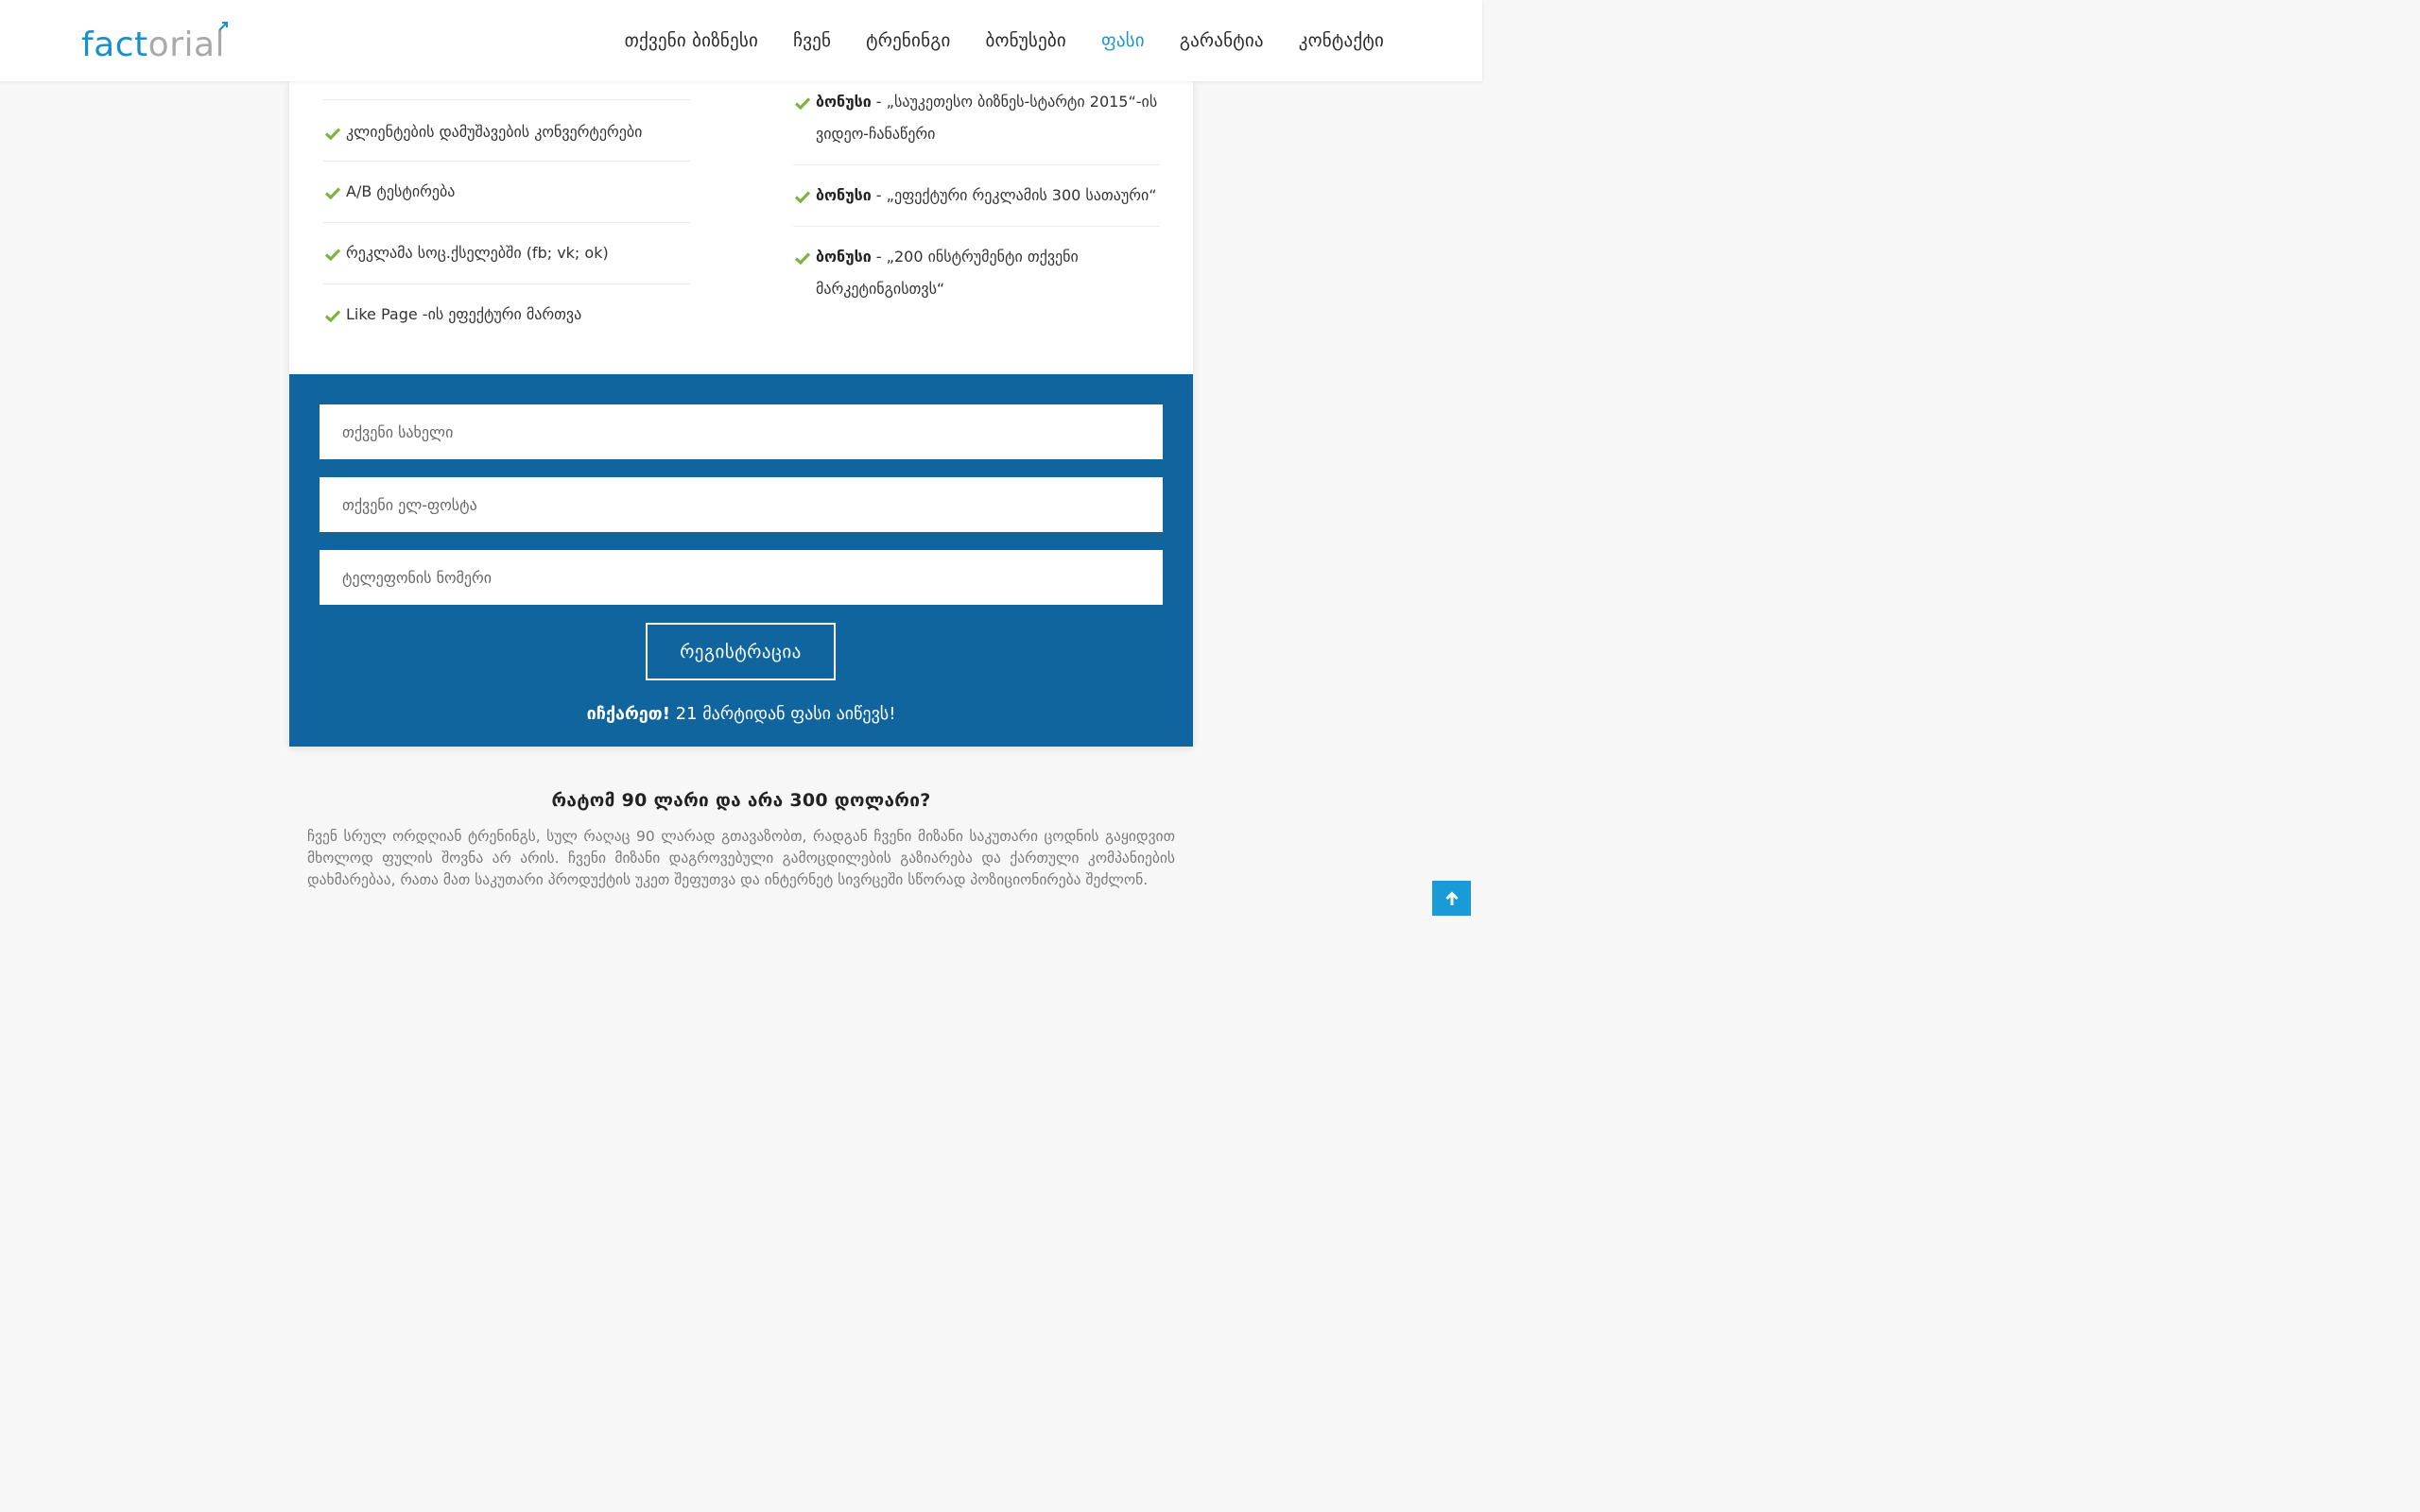  I want to click on feature-item: კლიენტების დამუშავების კონვერტერები, so click(506, 131).